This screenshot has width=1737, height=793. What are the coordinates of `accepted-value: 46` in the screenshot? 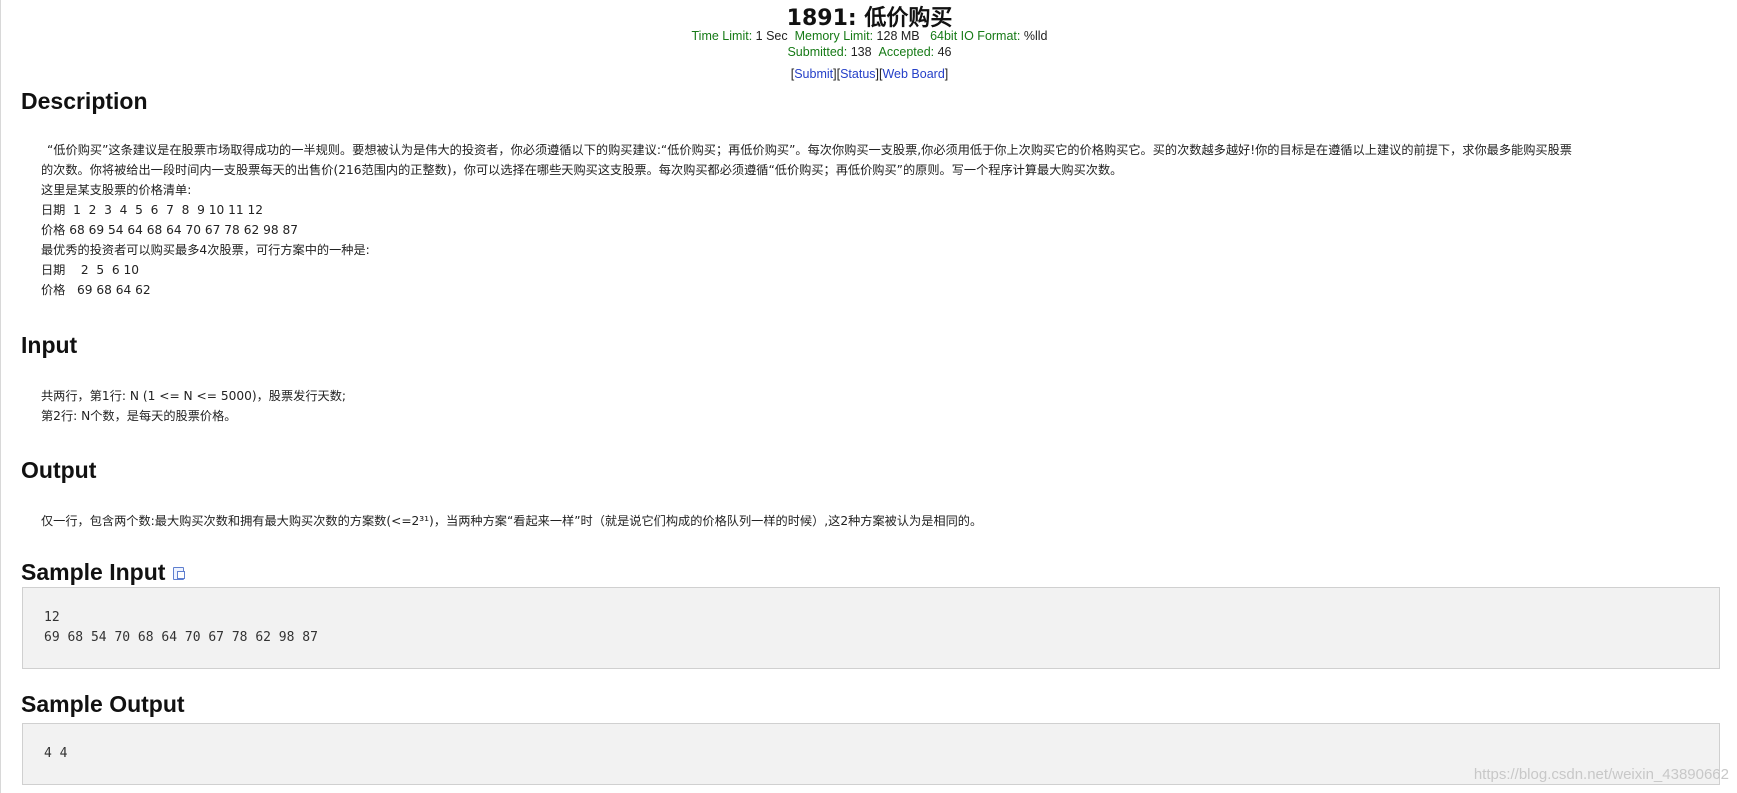 It's located at (944, 52).